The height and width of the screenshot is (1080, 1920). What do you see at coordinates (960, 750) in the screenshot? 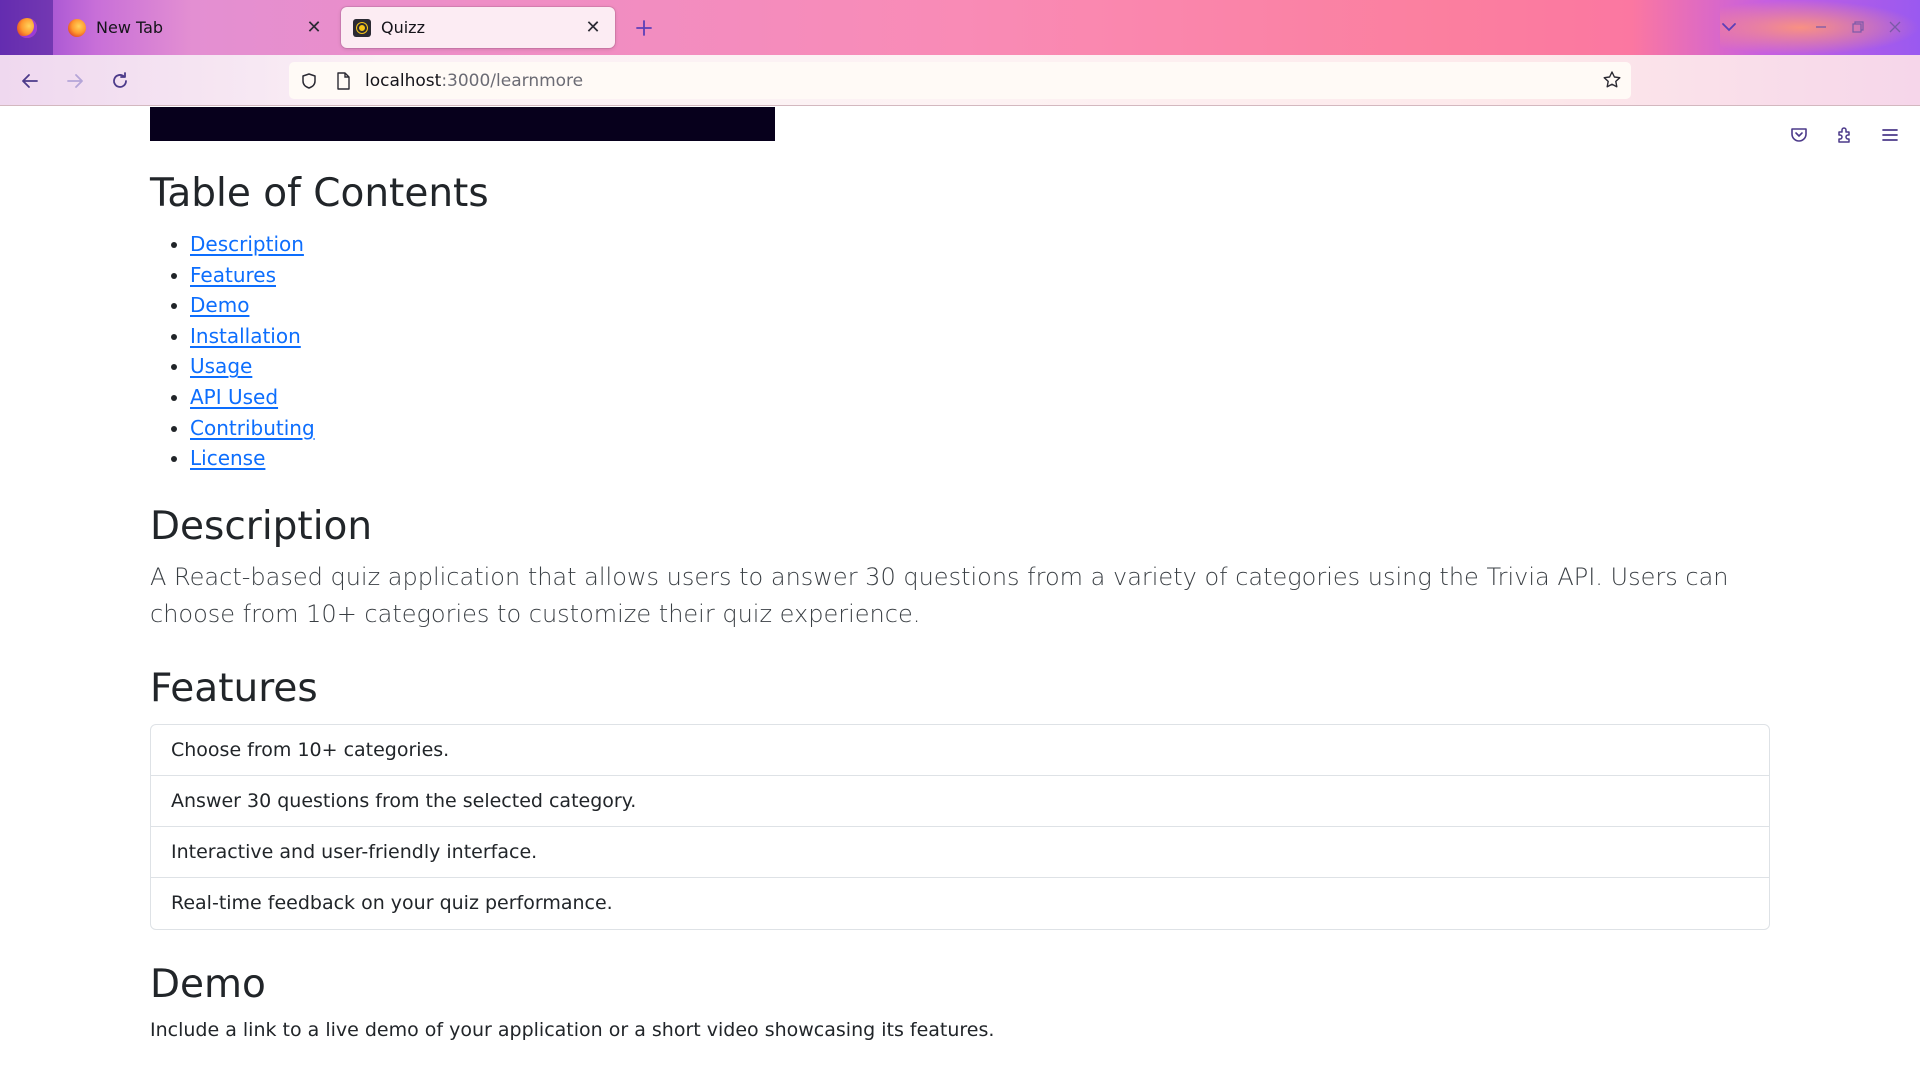
I see `list-item: Choose from 10+ categories.` at bounding box center [960, 750].